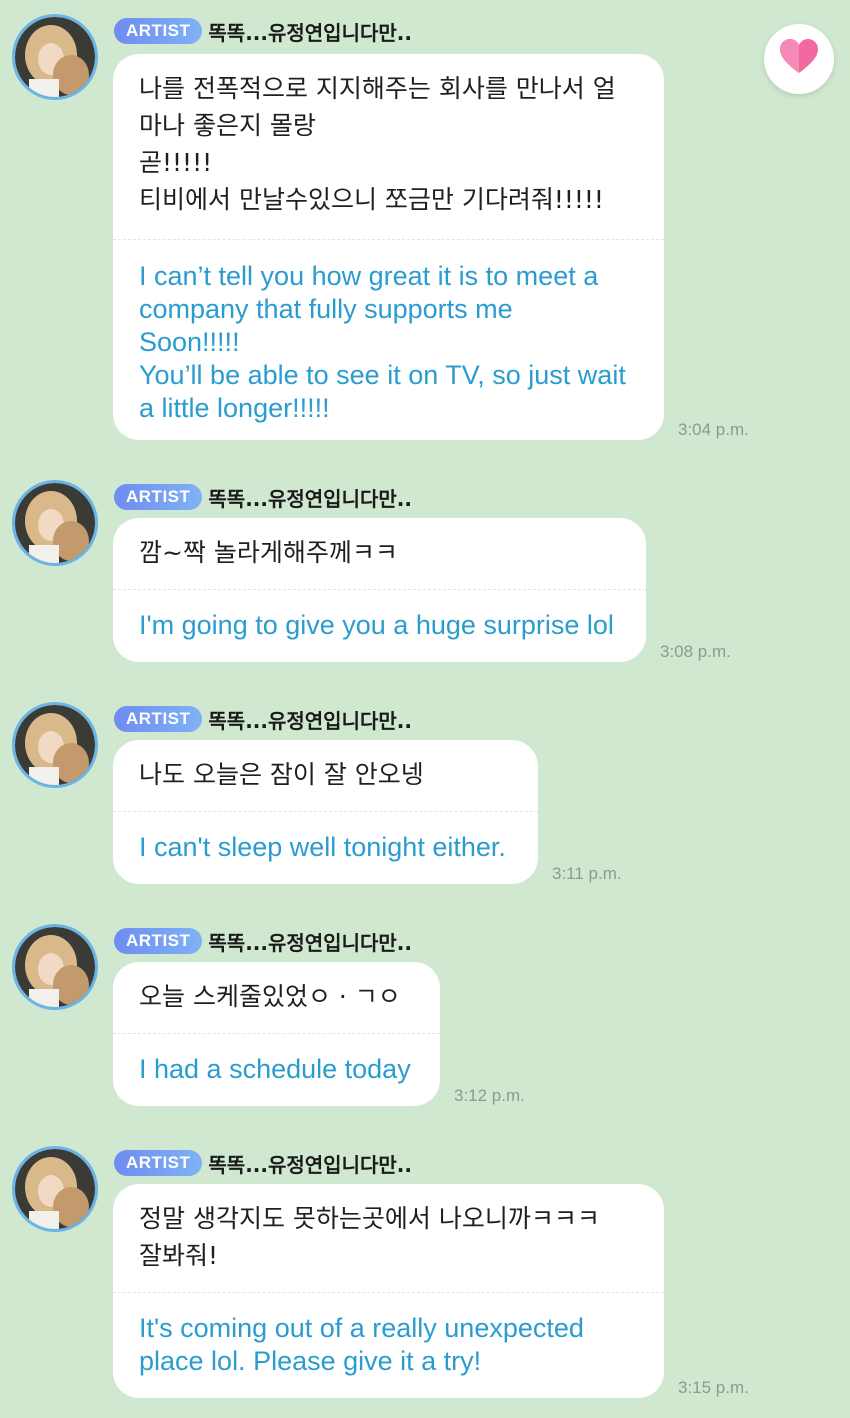 This screenshot has height=1418, width=850. I want to click on message-timestamp: 3:04 p.m., so click(713, 429).